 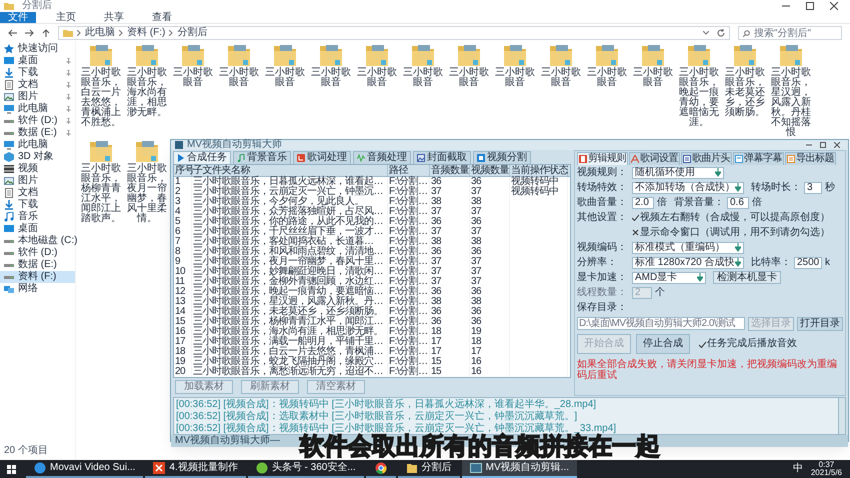 What do you see at coordinates (747, 277) in the screenshot?
I see `button: 检测本机显卡` at bounding box center [747, 277].